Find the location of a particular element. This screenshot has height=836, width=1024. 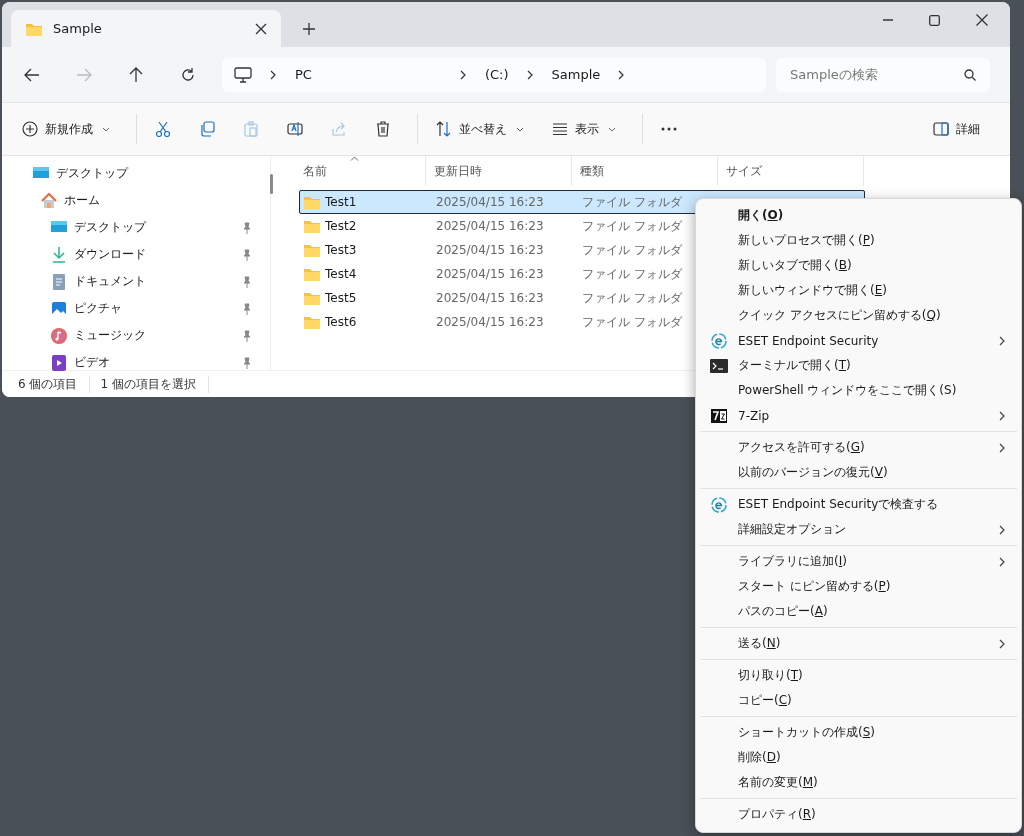

computer-icon is located at coordinates (243, 74).